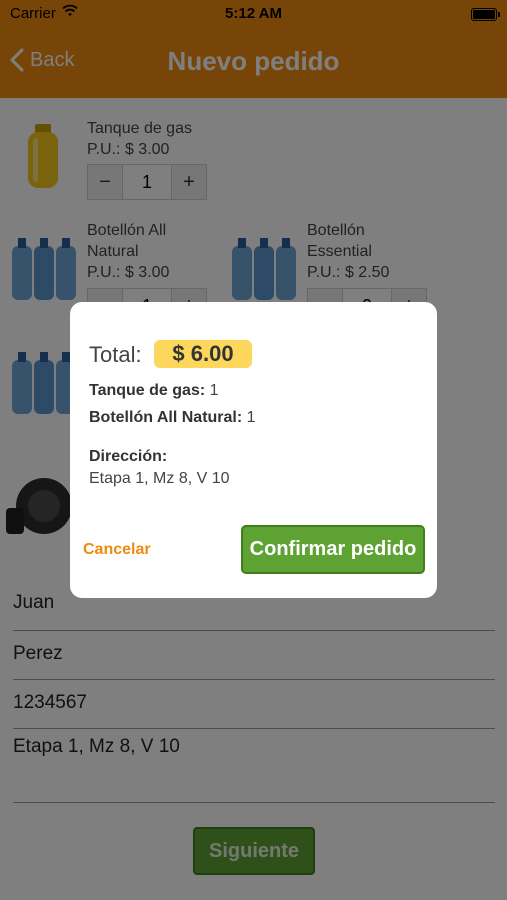  I want to click on address-heading: Dirección:, so click(128, 456).